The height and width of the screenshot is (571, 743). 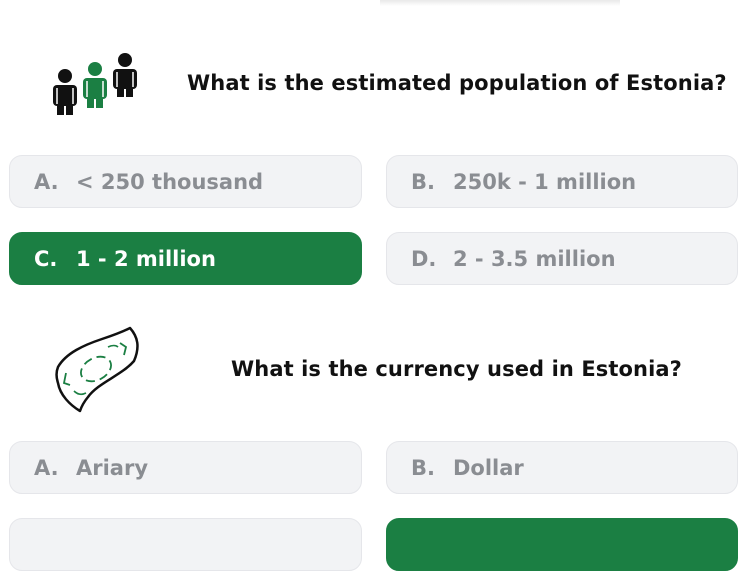 What do you see at coordinates (456, 369) in the screenshot?
I see `question-title: What is the currency used in Estonia?` at bounding box center [456, 369].